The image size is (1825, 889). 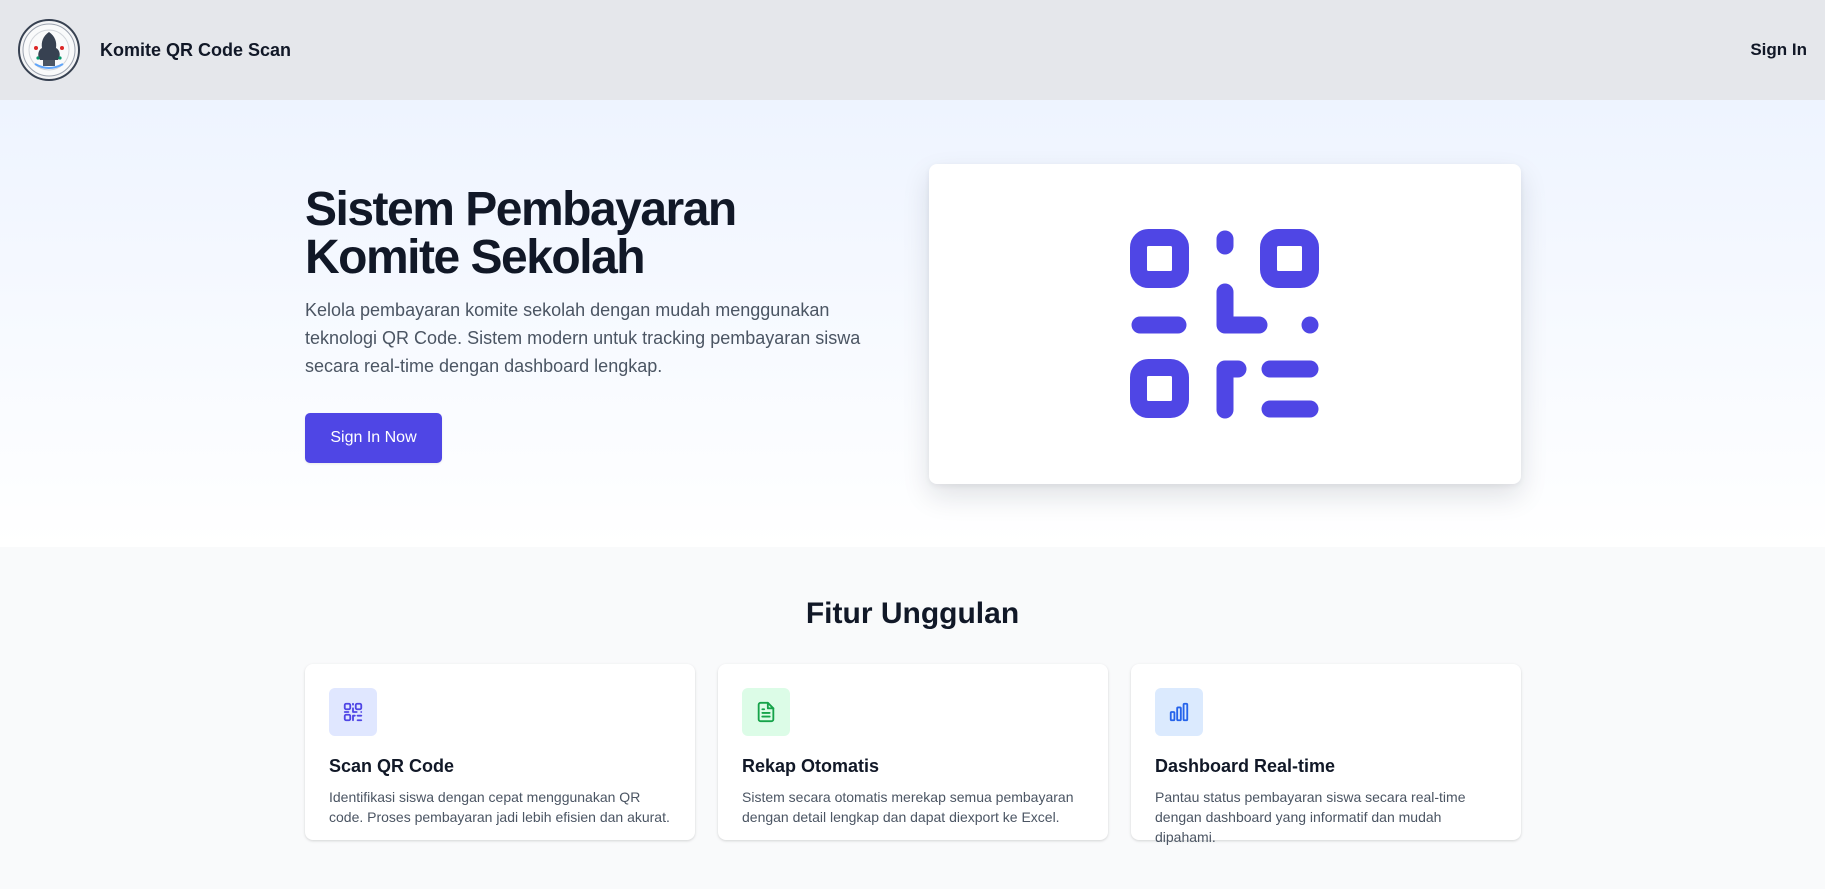 I want to click on school-emblem-logo, so click(x=49, y=50).